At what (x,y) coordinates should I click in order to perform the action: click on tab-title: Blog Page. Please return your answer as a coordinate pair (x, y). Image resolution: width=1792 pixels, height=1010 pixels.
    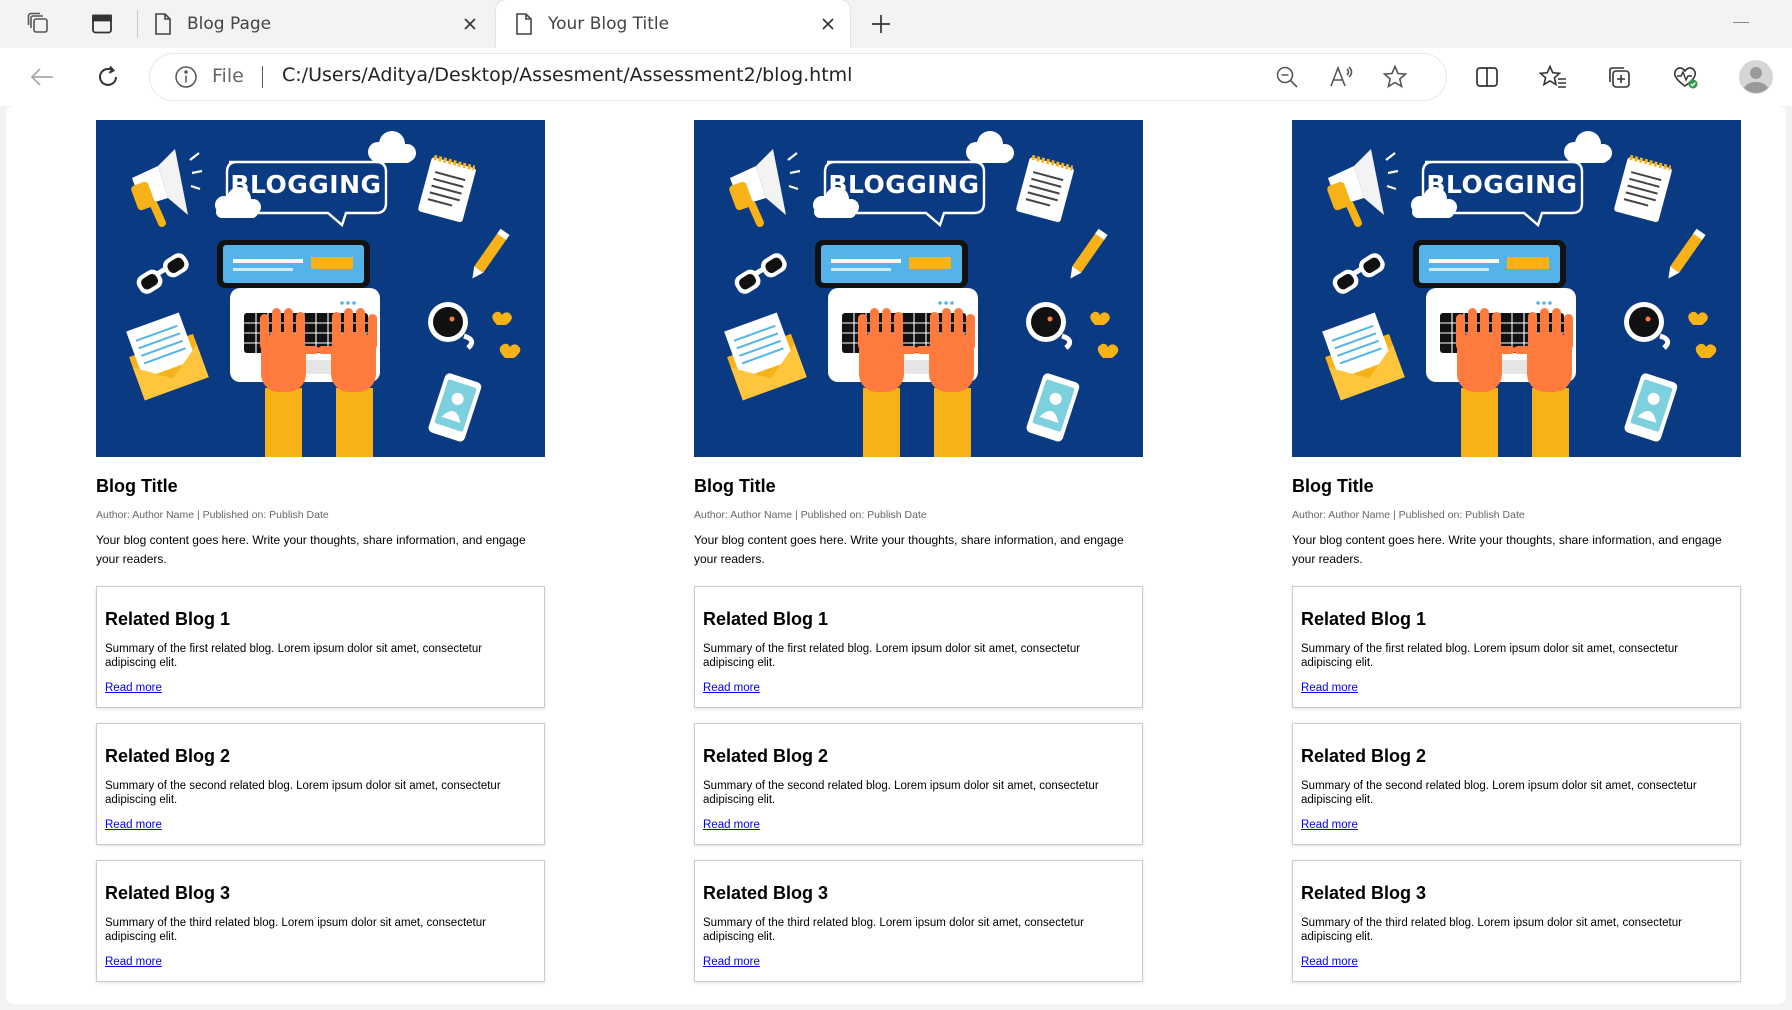
    Looking at the image, I should click on (229, 24).